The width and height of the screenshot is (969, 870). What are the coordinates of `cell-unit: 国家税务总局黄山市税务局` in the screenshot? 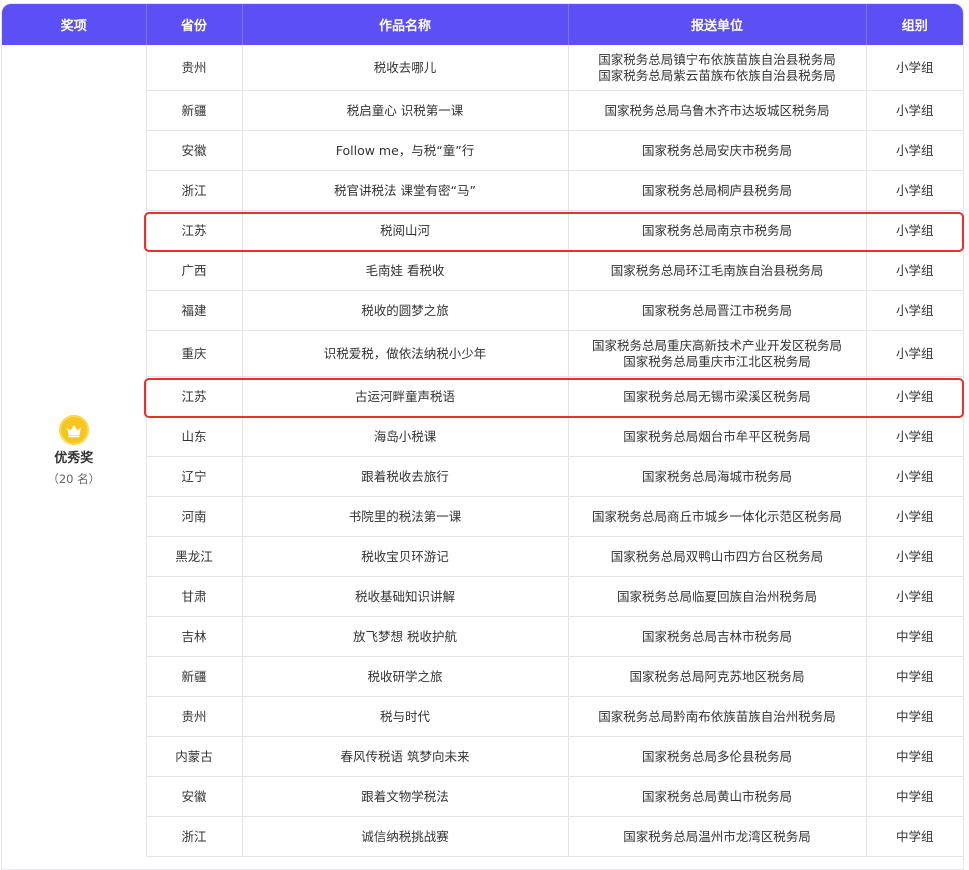 It's located at (717, 796).